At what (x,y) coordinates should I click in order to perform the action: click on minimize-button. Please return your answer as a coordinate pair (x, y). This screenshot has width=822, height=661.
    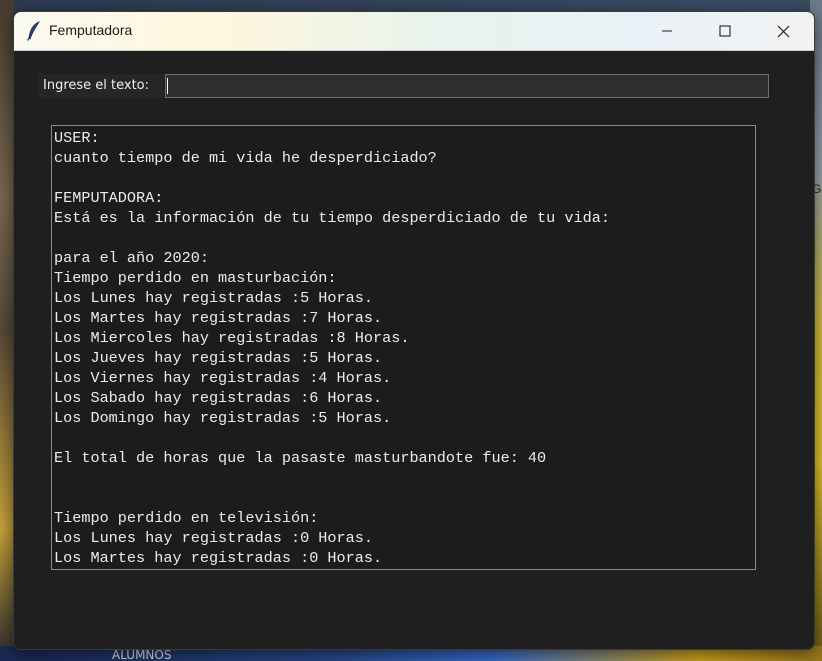
    Looking at the image, I should click on (667, 31).